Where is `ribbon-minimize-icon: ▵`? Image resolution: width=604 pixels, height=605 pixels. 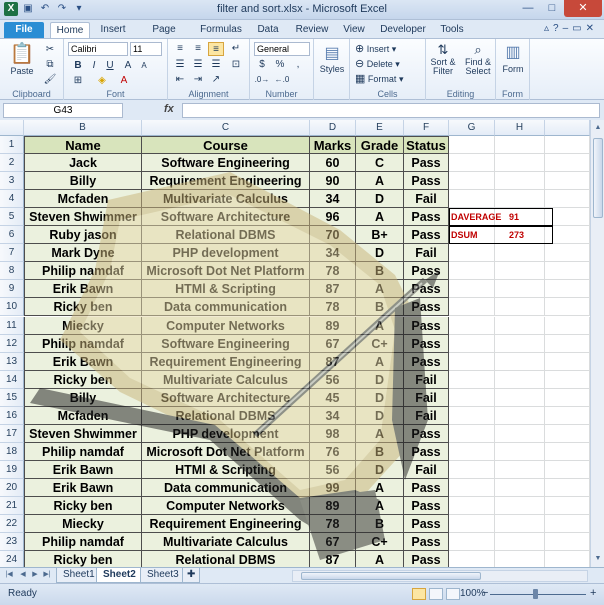 ribbon-minimize-icon: ▵ is located at coordinates (548, 28).